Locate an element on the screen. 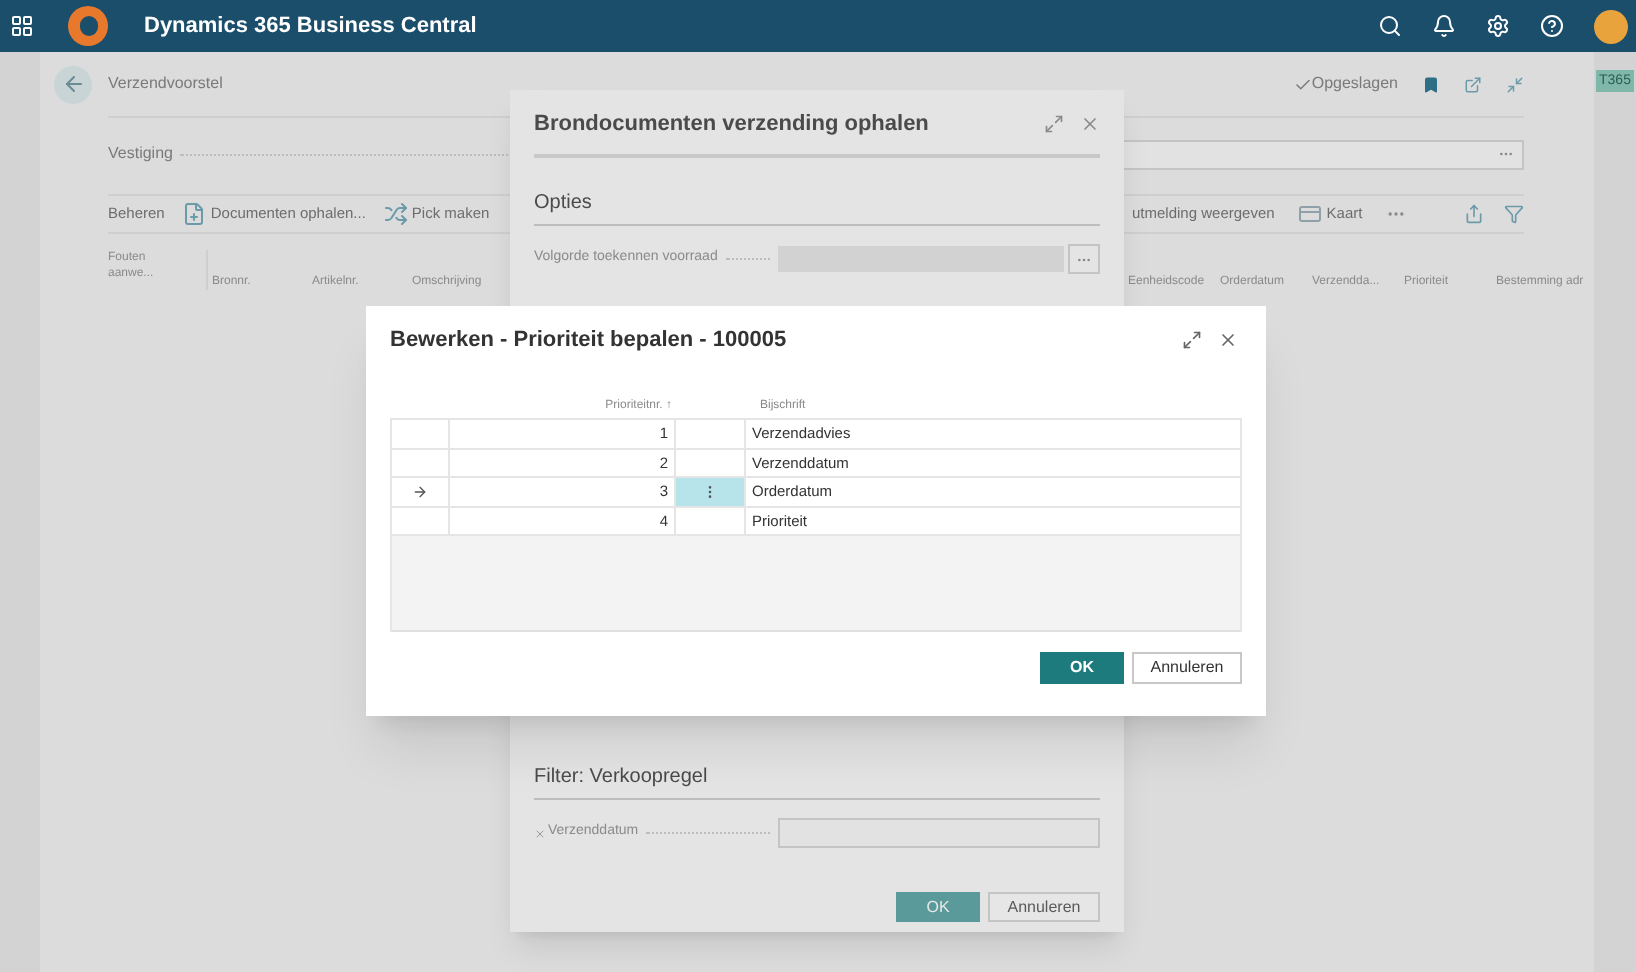 This screenshot has height=972, width=1636. save-status: Opgeslagen is located at coordinates (1345, 84).